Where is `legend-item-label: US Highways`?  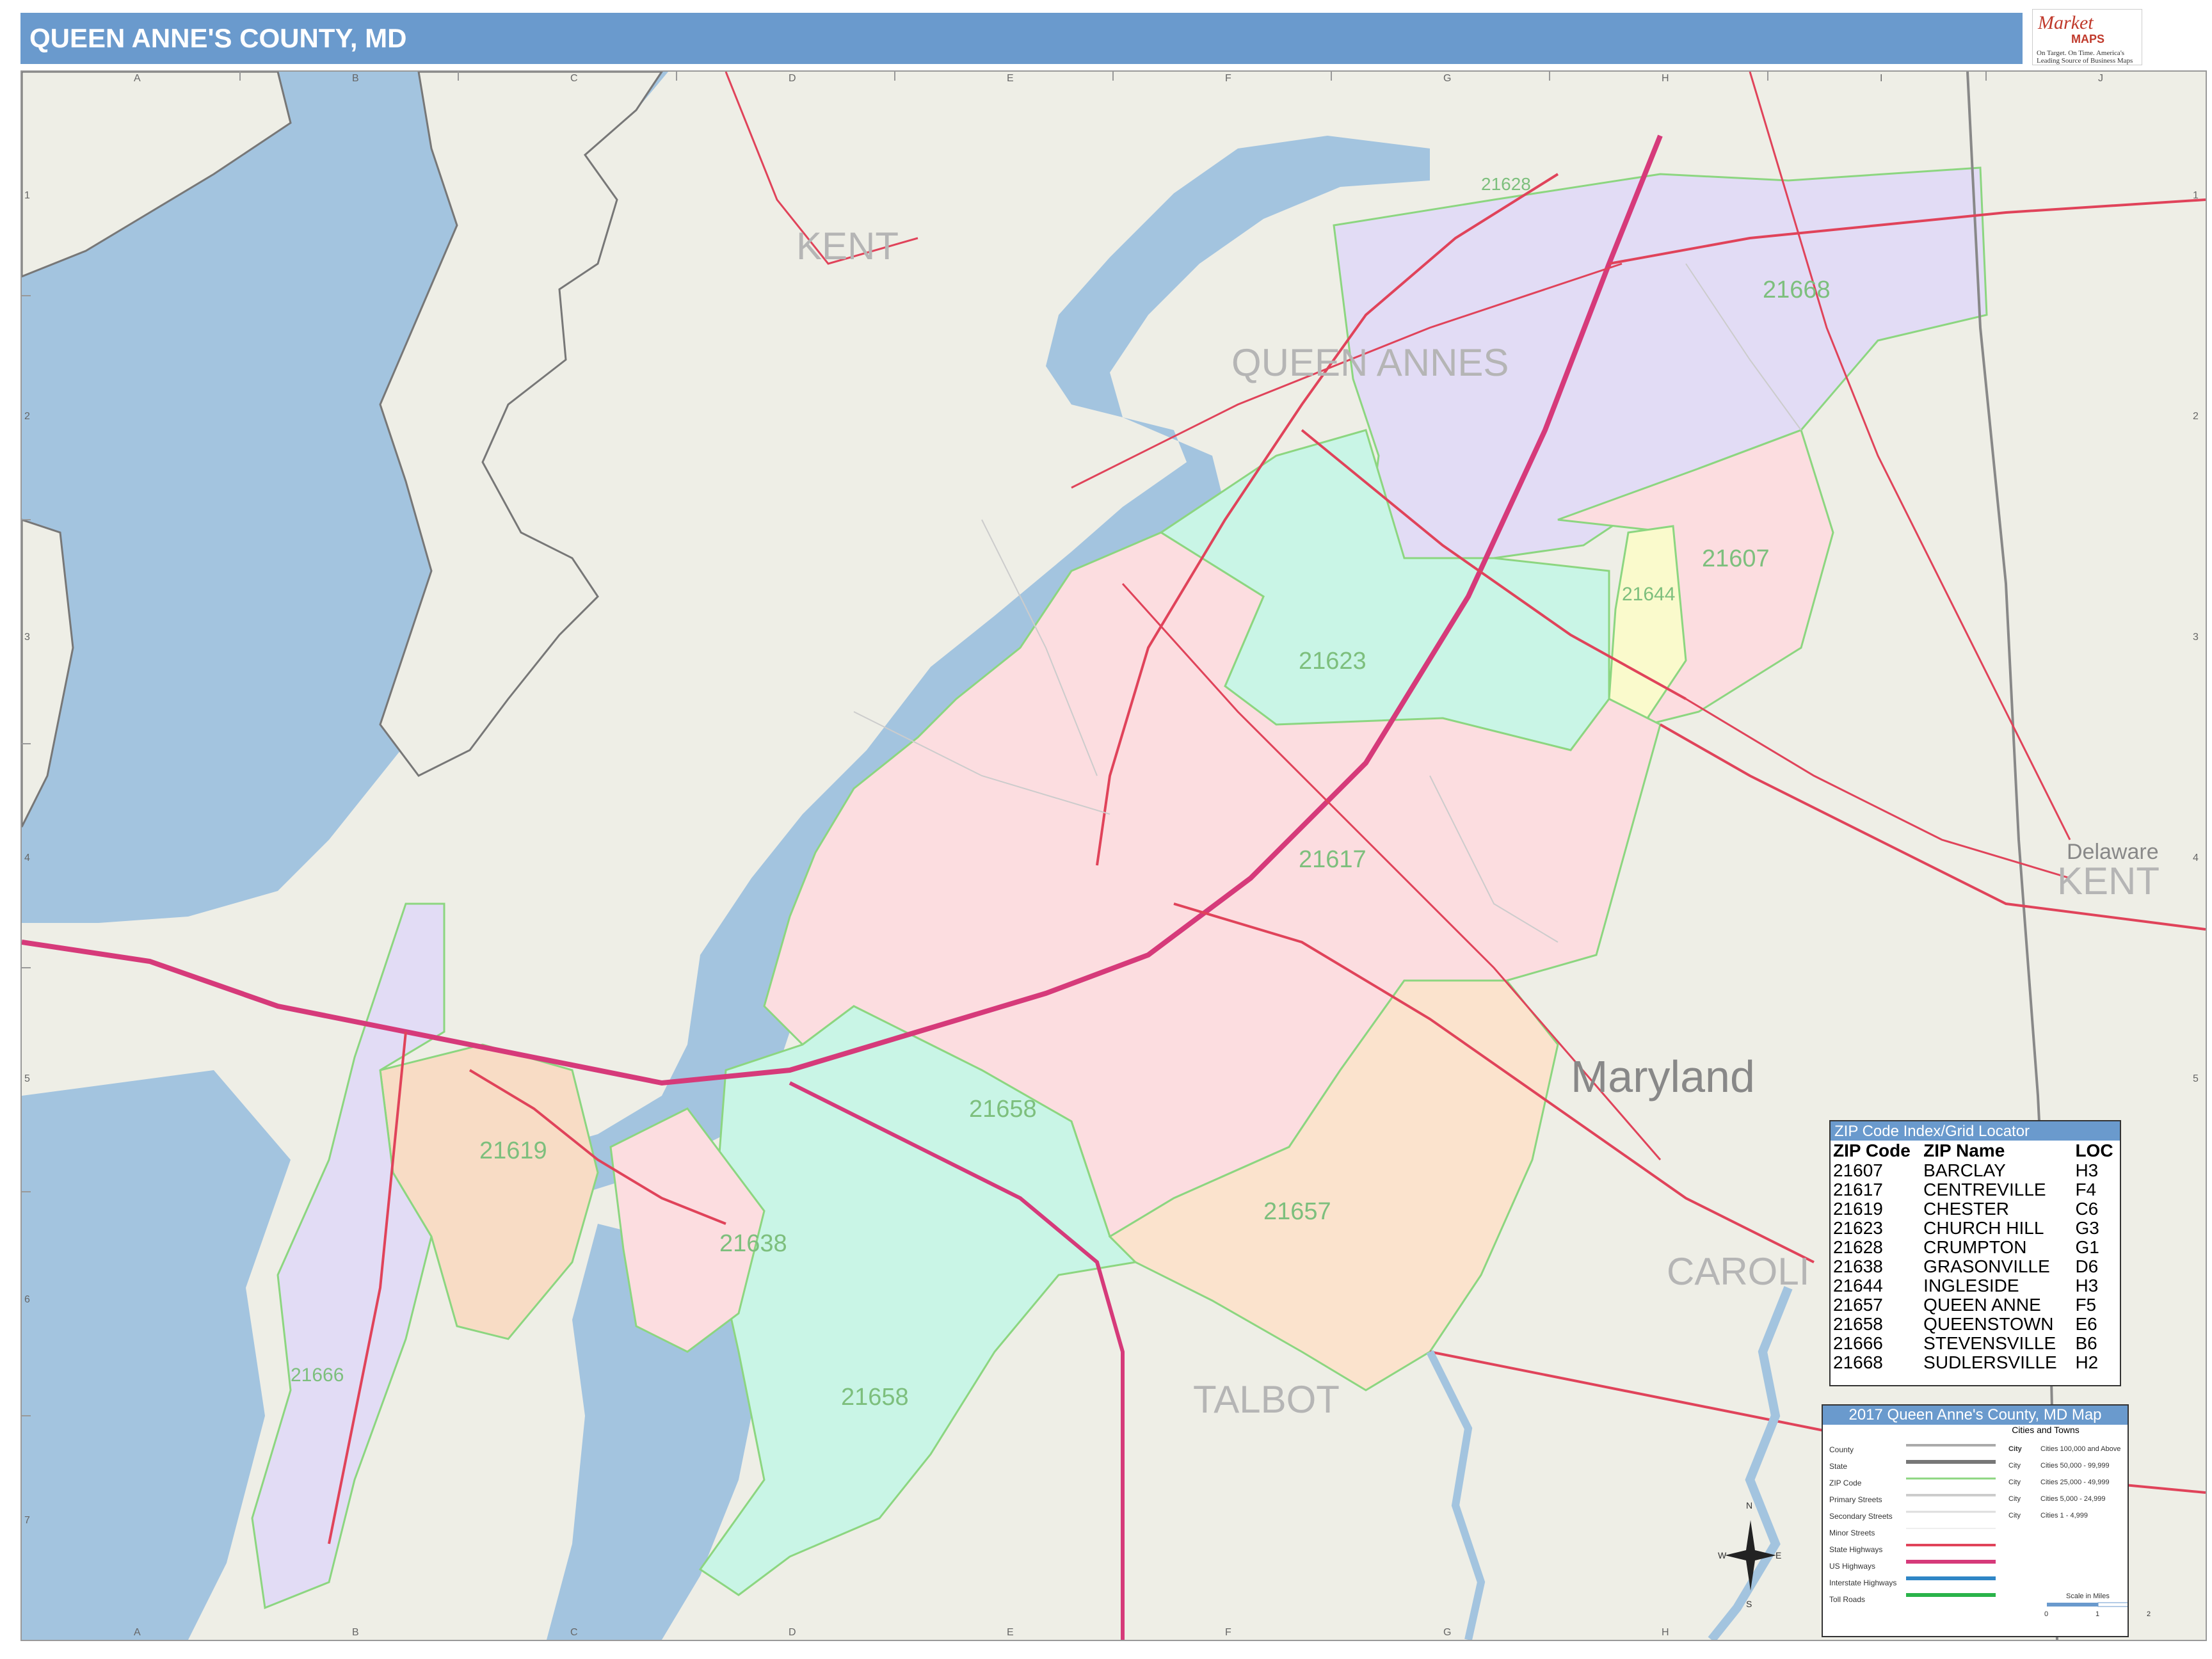 legend-item-label: US Highways is located at coordinates (1852, 1566).